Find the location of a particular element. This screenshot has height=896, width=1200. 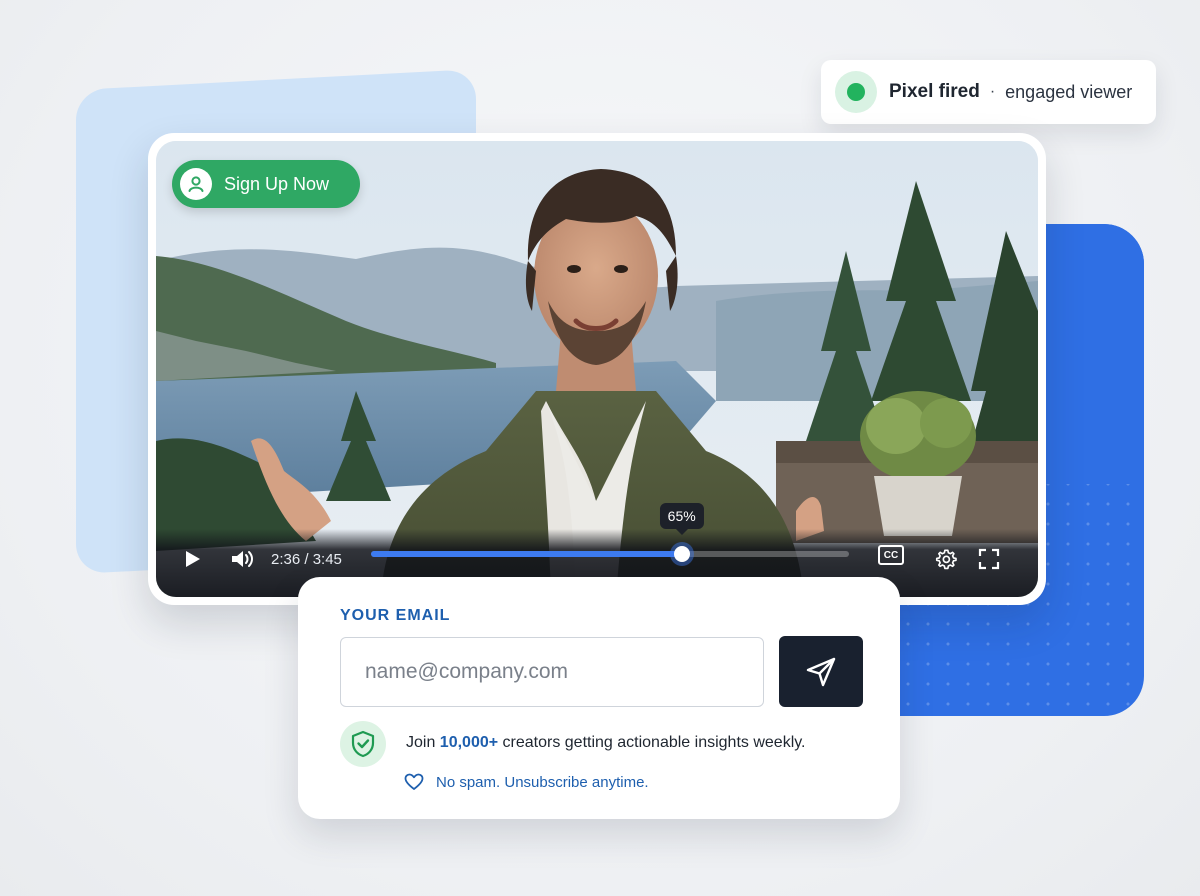

seek-bar-handle is located at coordinates (681, 554).